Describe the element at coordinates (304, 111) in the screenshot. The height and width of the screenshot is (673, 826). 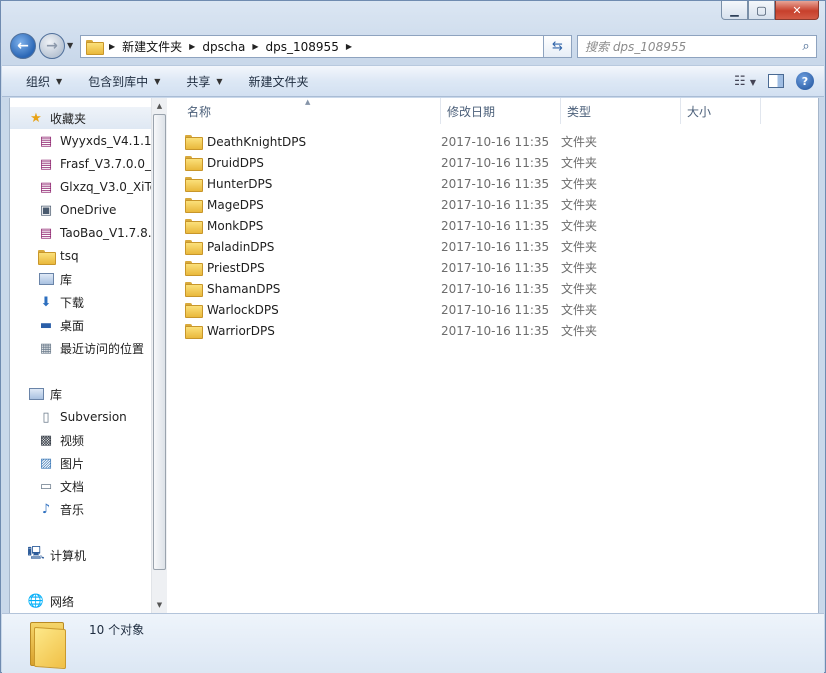
I see `column-name: 名称` at that location.